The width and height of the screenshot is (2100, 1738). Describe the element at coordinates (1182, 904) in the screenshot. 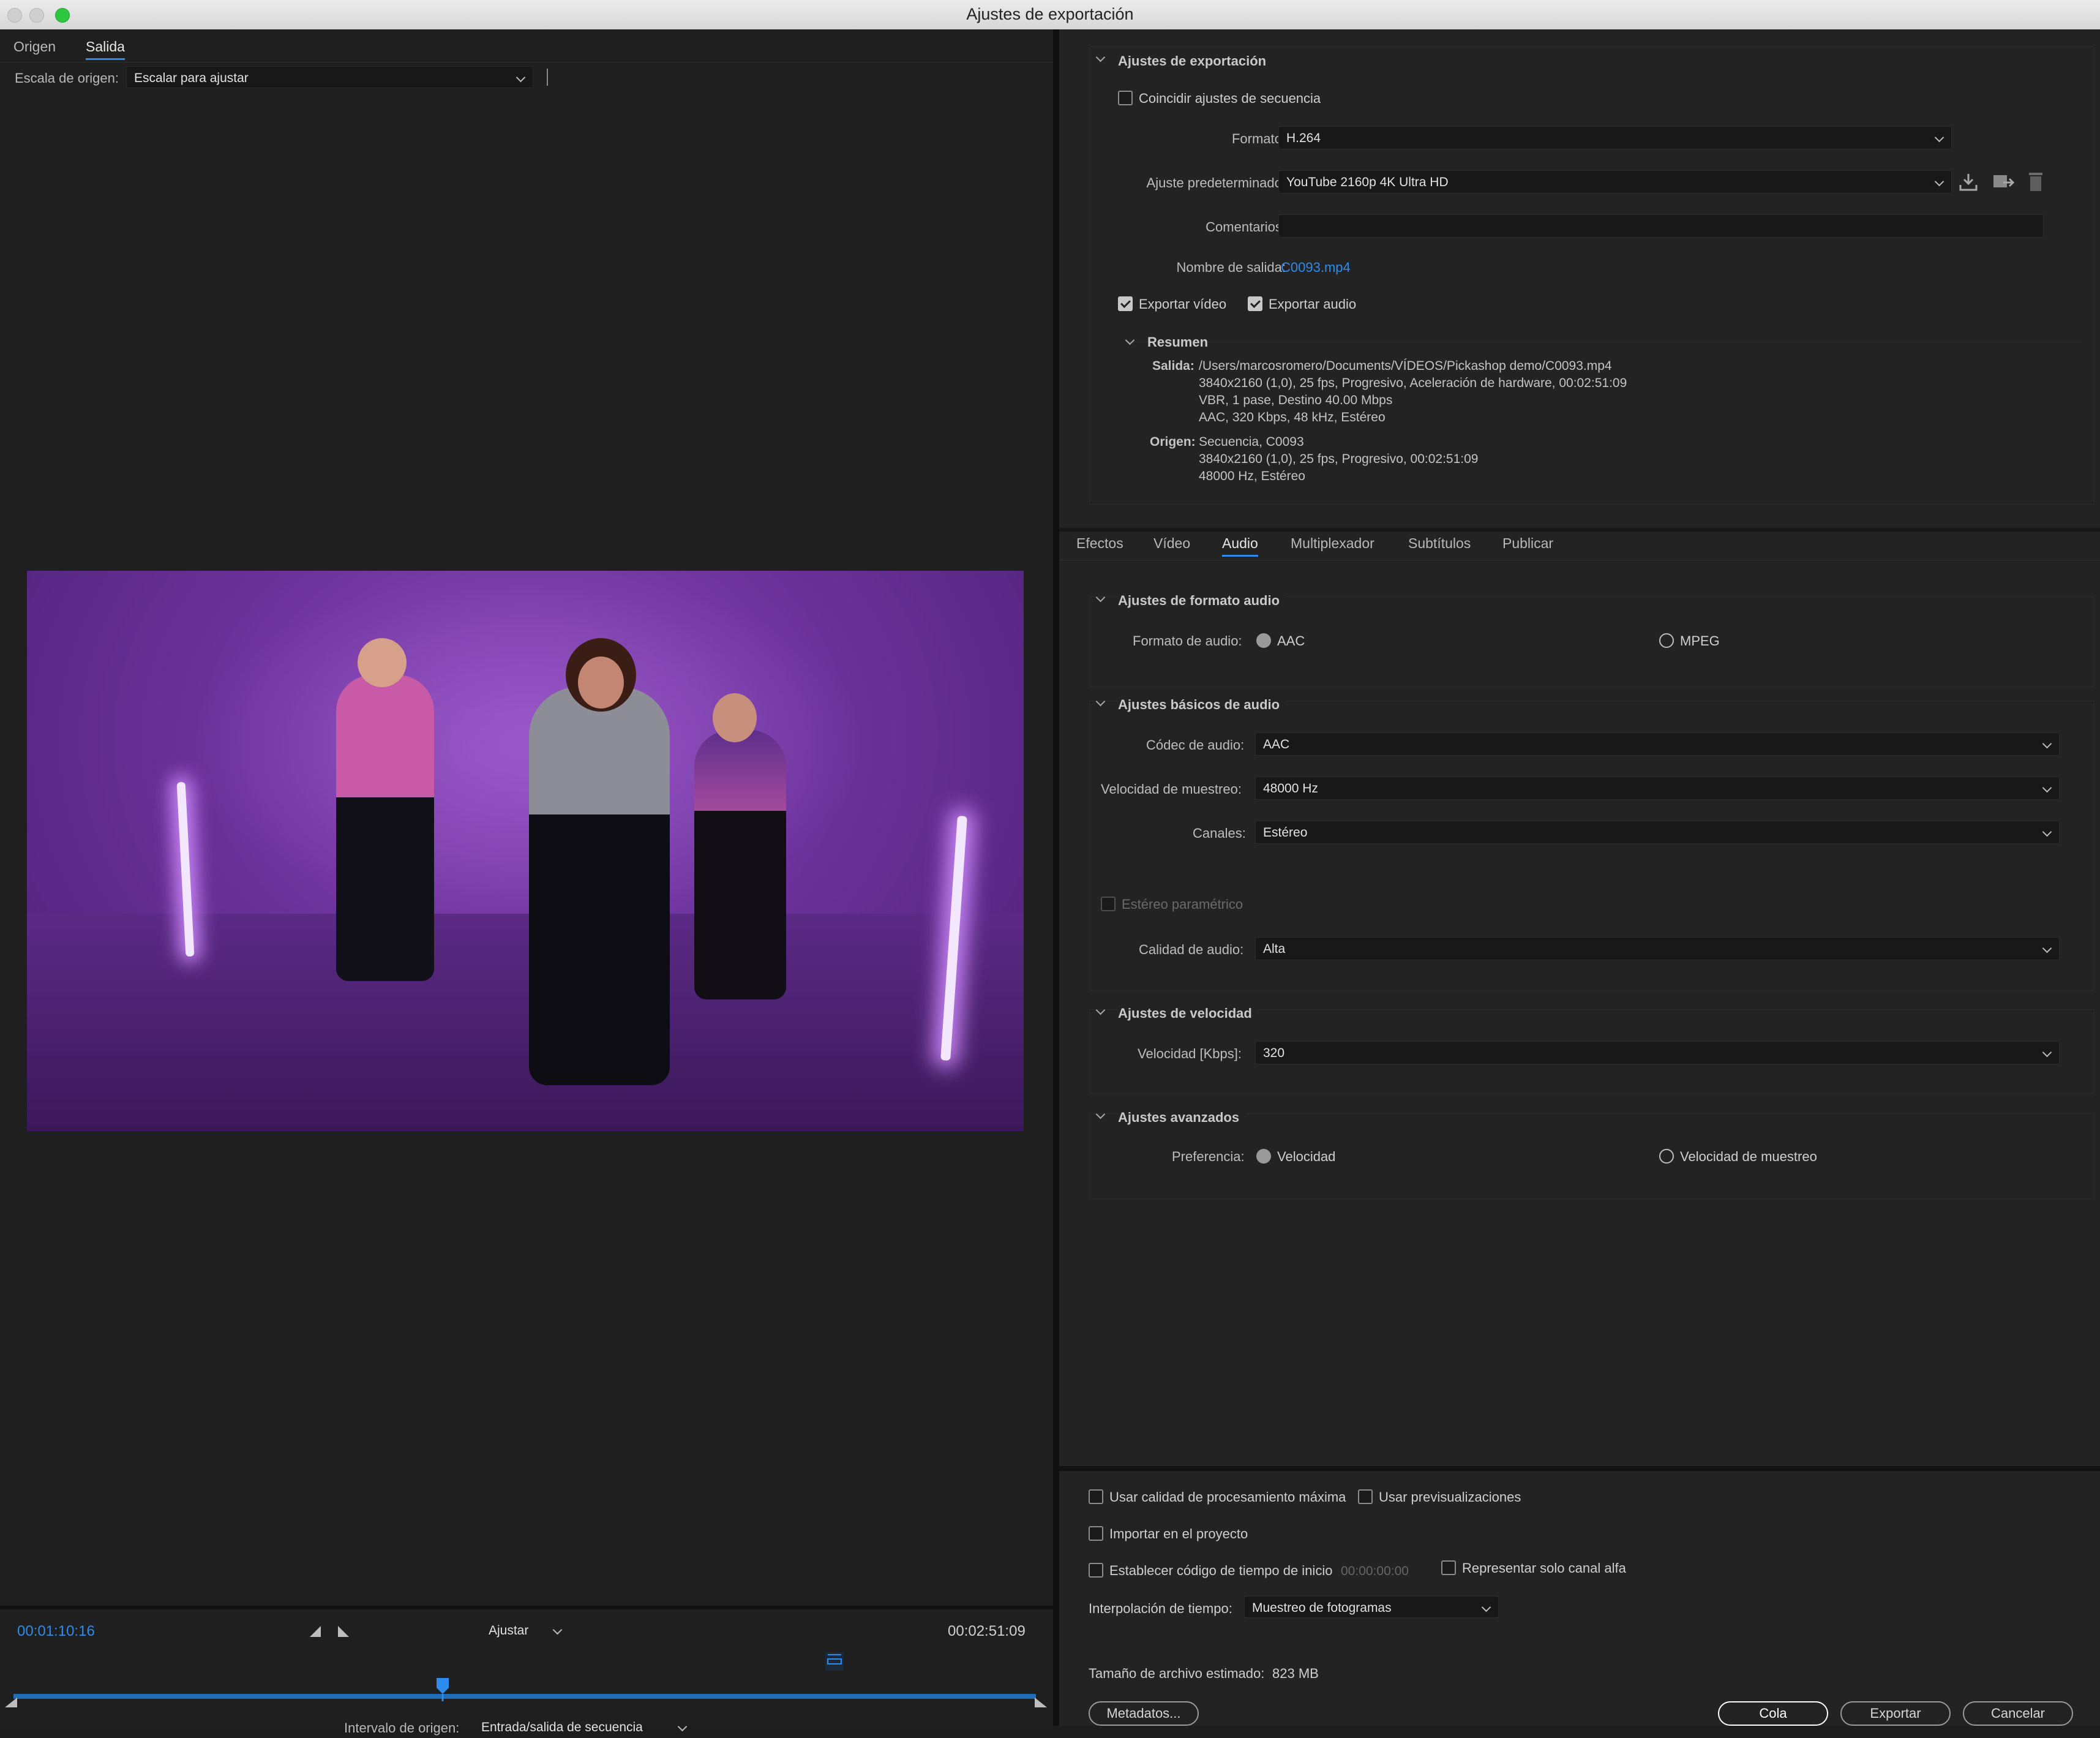

I see `parametric-stereo-label: Estéreo paramétrico` at that location.